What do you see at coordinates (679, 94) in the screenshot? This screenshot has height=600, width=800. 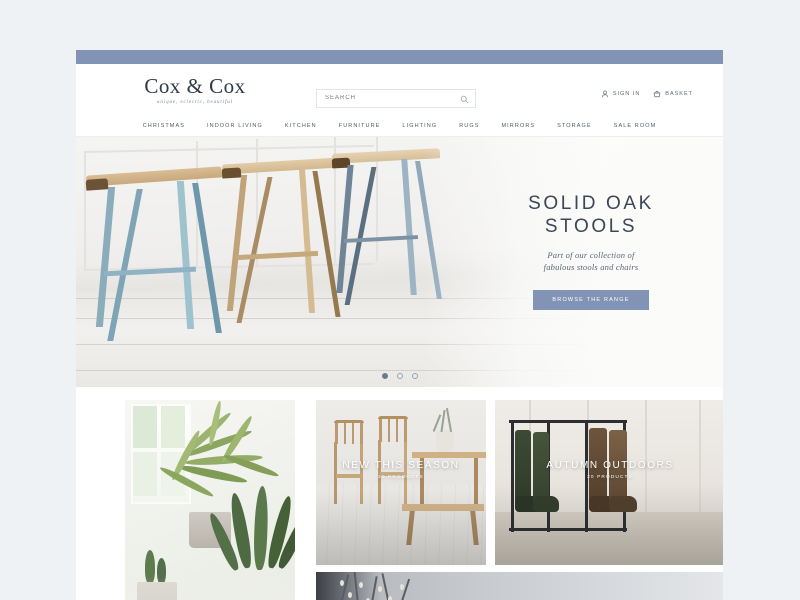 I see `basket-label: BASKET` at bounding box center [679, 94].